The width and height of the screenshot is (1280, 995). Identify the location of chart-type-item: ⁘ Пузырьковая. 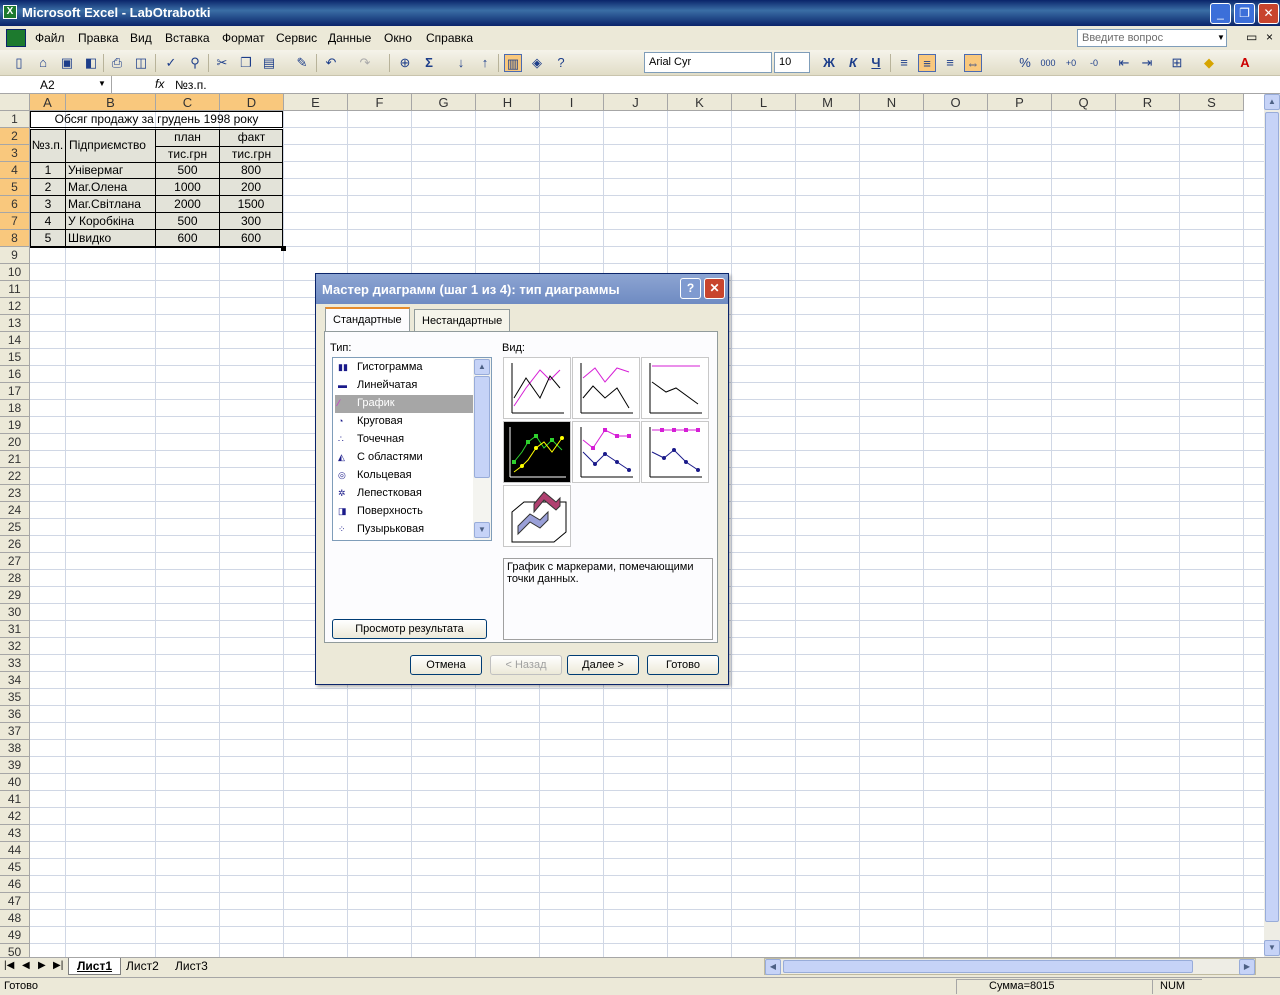
(404, 530).